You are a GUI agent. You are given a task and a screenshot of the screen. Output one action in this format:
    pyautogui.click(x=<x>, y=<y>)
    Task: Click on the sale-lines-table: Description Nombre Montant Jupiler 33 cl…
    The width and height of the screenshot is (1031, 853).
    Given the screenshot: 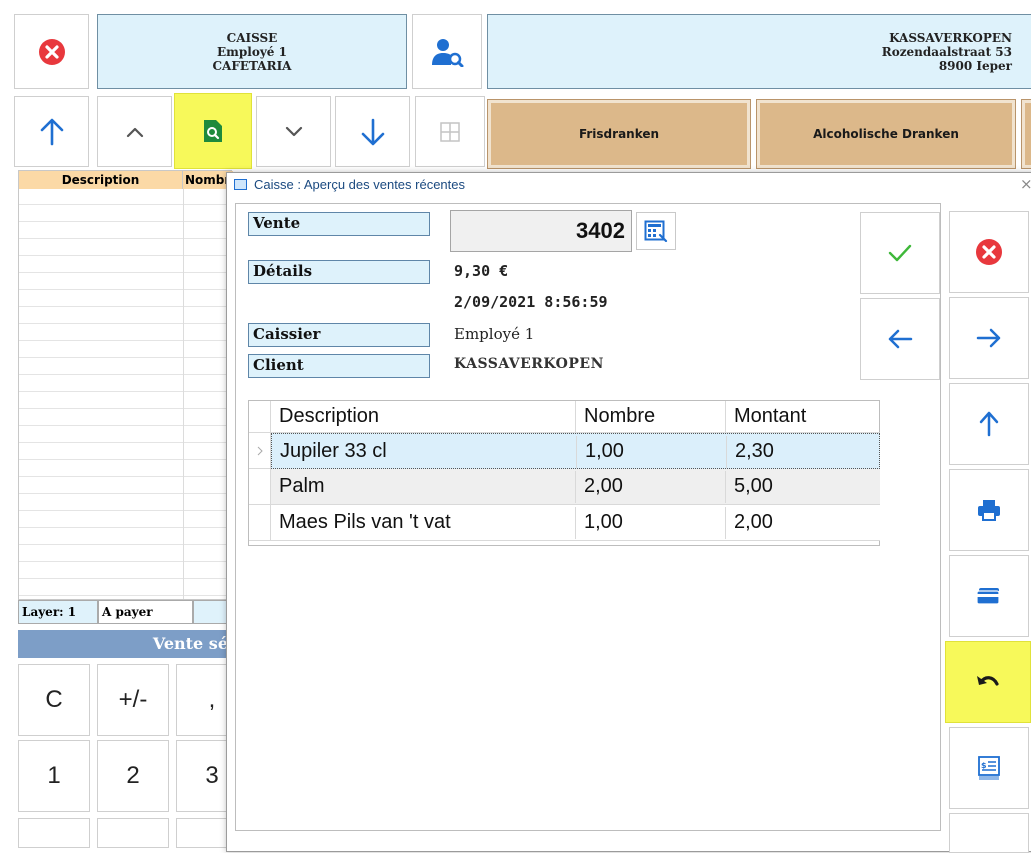 What is the action you would take?
    pyautogui.click(x=564, y=473)
    